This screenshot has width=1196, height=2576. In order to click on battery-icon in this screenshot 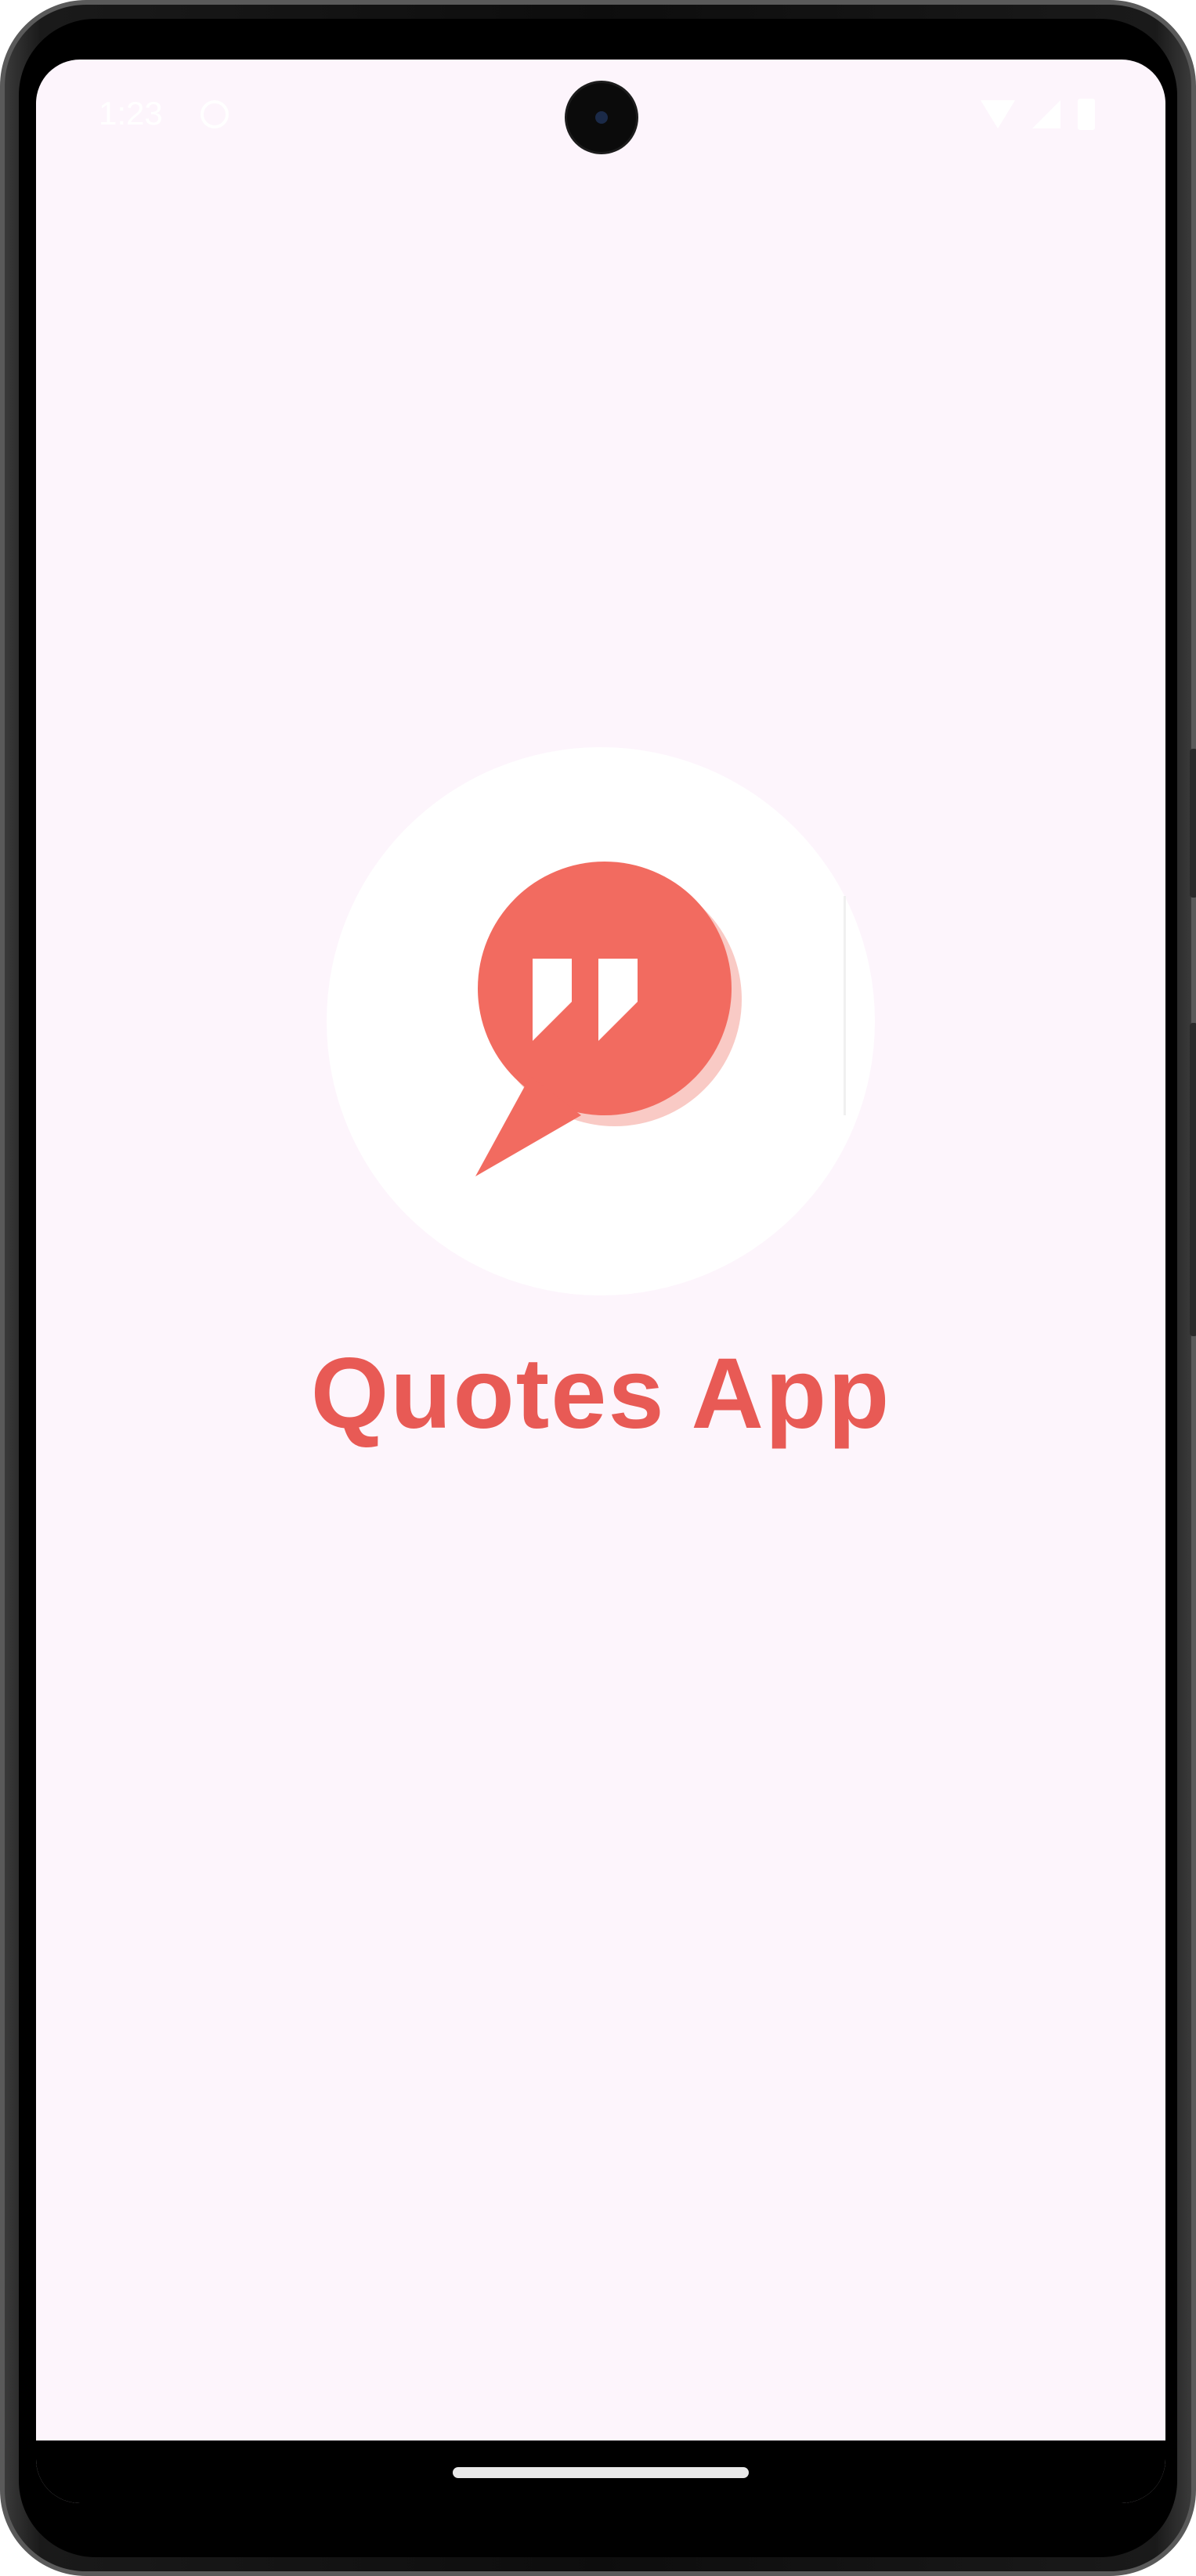, I will do `click(1086, 114)`.